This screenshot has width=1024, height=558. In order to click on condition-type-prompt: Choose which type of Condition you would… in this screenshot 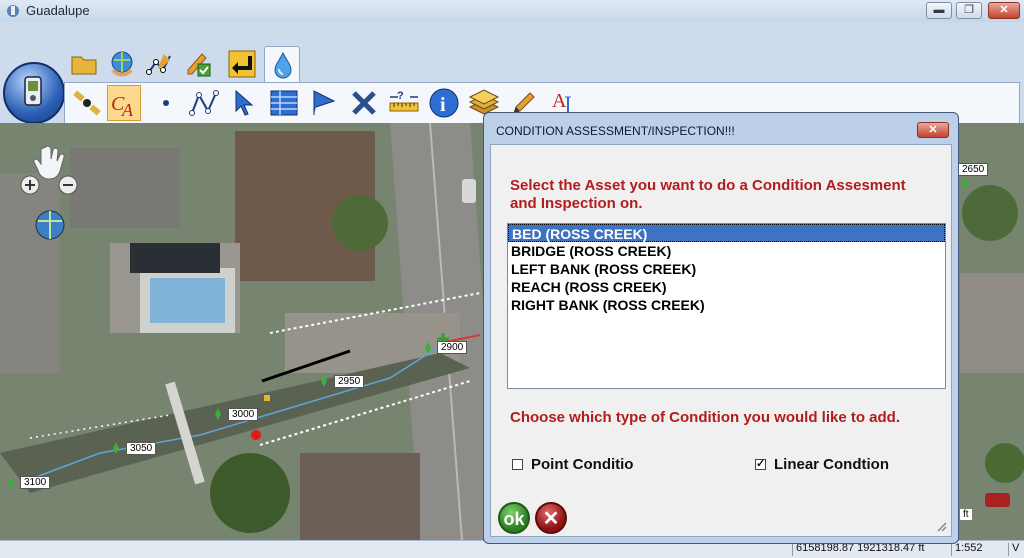, I will do `click(705, 417)`.